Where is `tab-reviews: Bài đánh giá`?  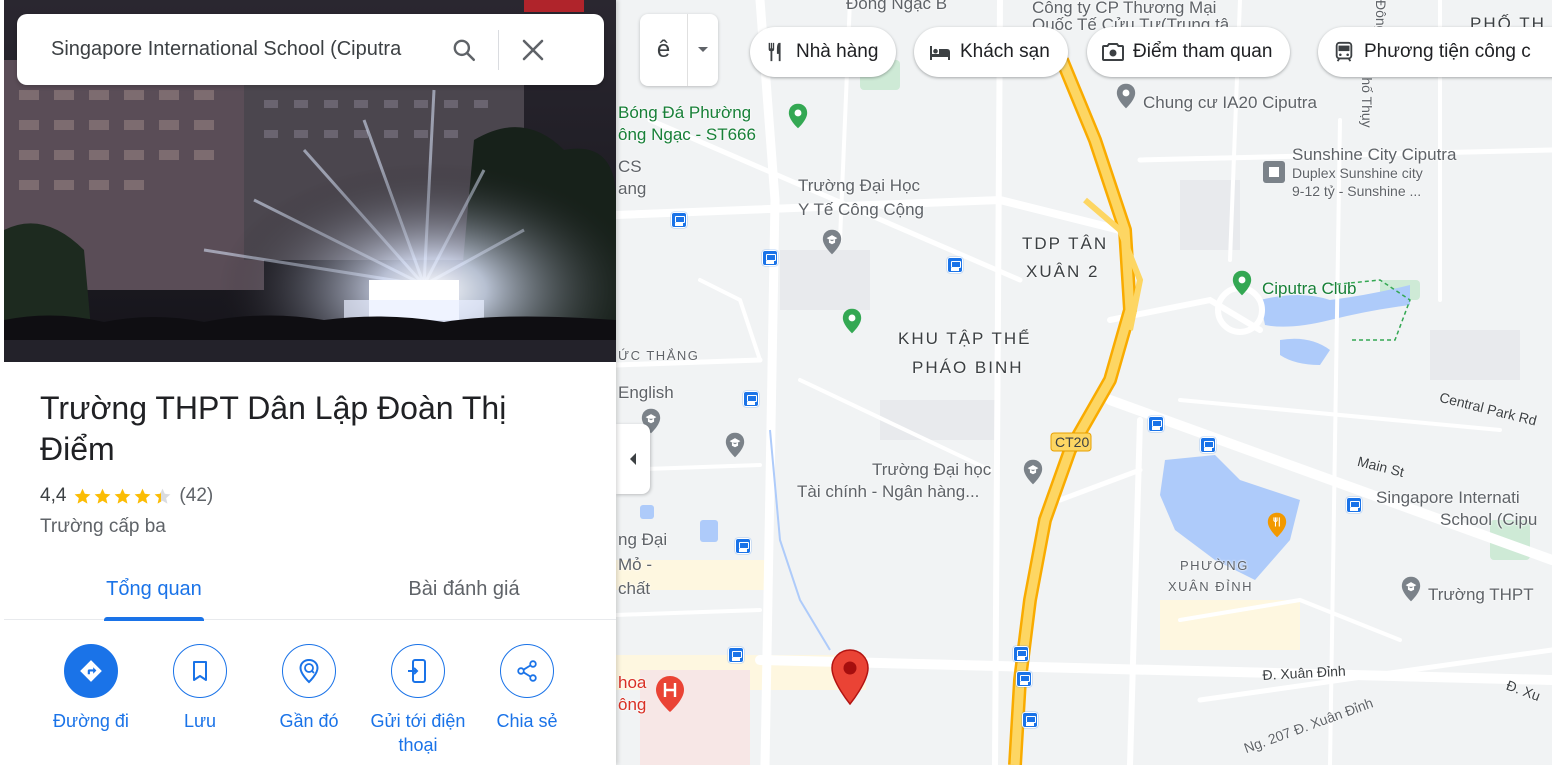 tab-reviews: Bài đánh giá is located at coordinates (464, 589).